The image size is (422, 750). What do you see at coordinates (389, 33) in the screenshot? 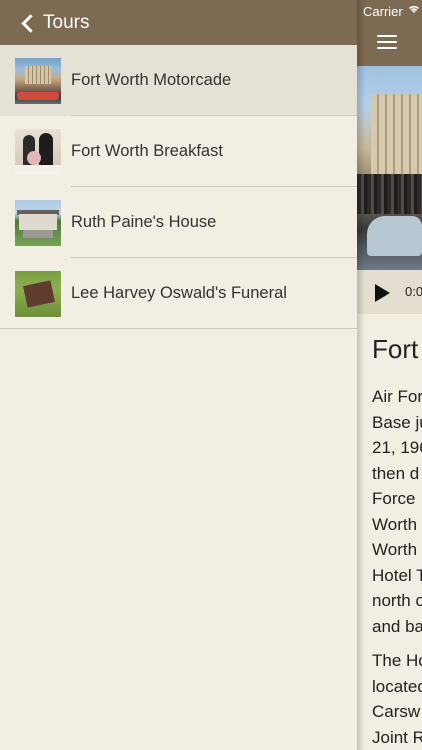
I see `detail-nav-bar: Carrier` at bounding box center [389, 33].